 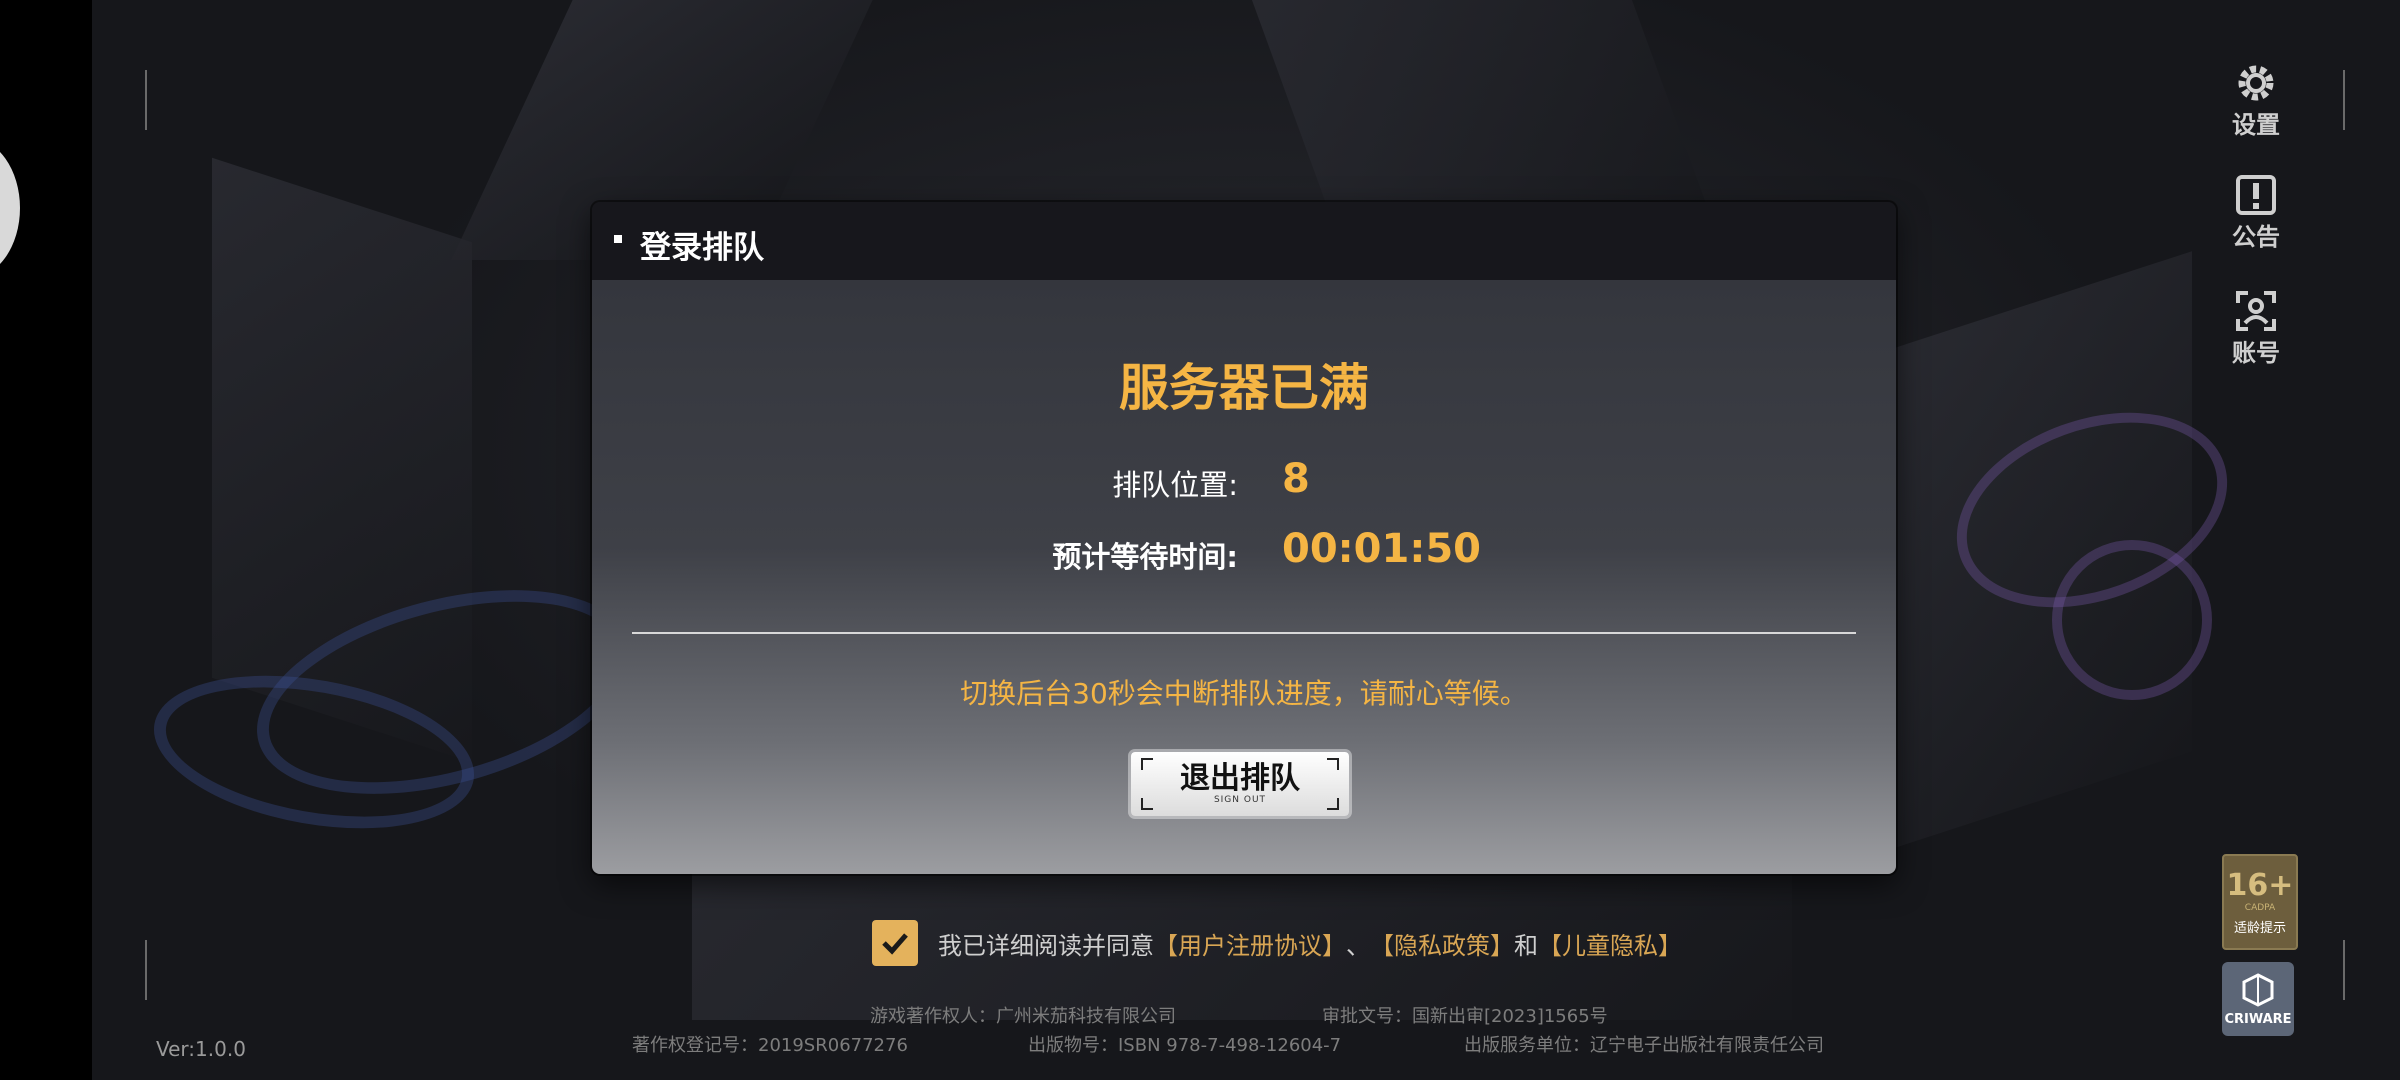 What do you see at coordinates (2258, 989) in the screenshot?
I see `criware-icon` at bounding box center [2258, 989].